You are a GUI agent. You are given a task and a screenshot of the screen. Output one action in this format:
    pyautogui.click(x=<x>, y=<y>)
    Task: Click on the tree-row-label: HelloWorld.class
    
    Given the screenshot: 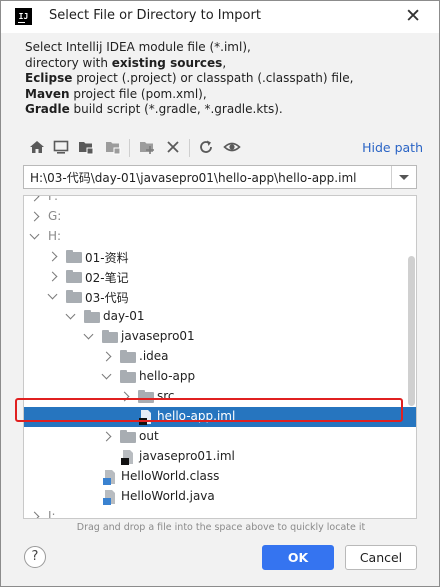 What is the action you would take?
    pyautogui.click(x=170, y=476)
    